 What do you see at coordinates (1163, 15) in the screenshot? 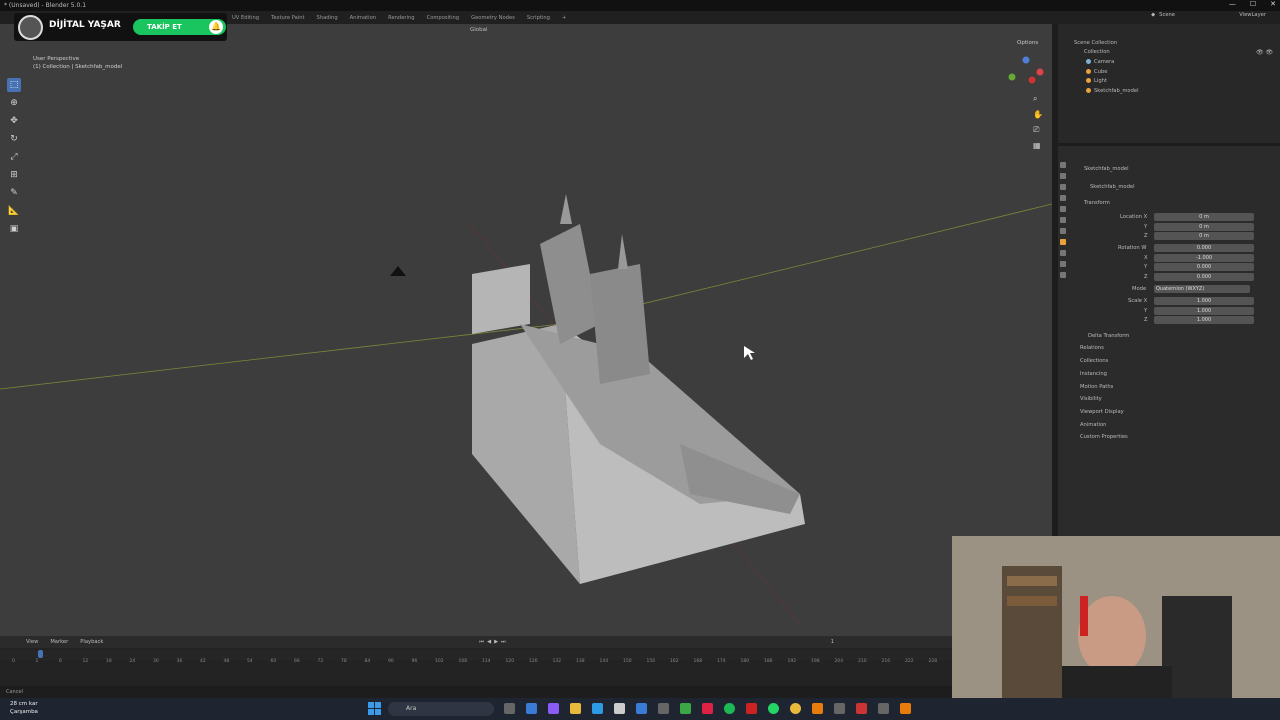
I see `scene-selector: ◆ Scene` at bounding box center [1163, 15].